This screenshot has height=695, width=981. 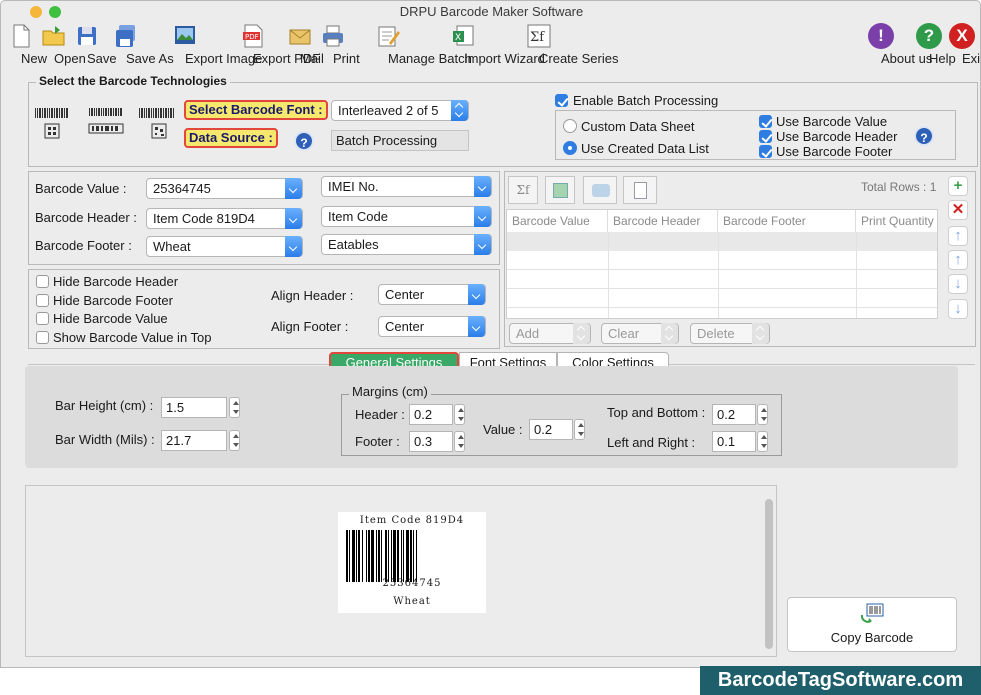 I want to click on export-list-icon, so click(x=640, y=190).